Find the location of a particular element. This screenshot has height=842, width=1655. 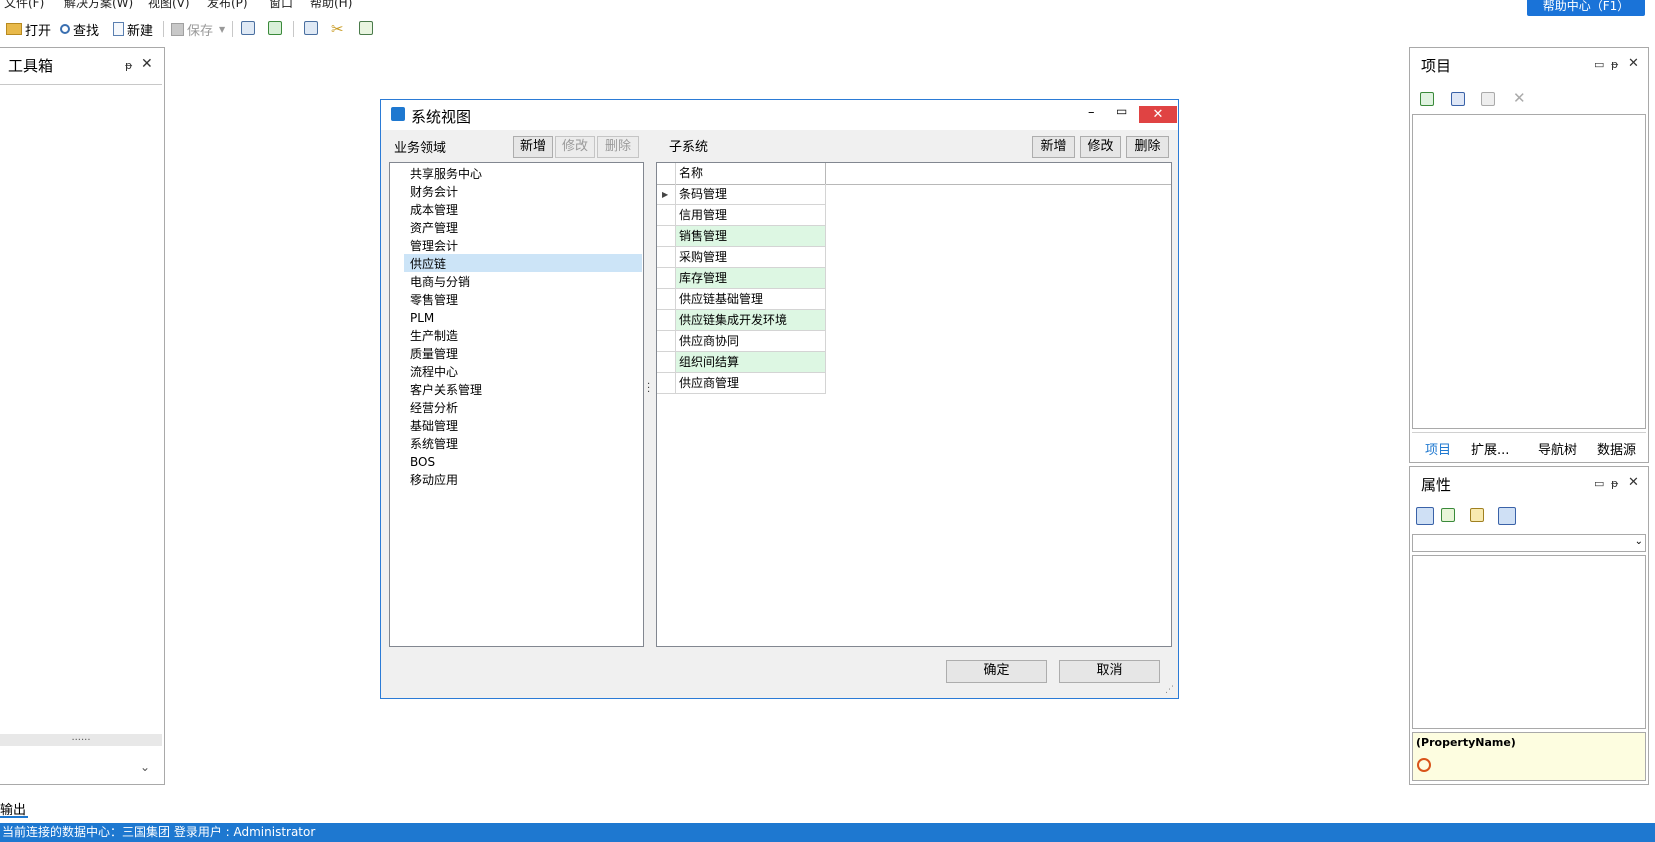

tools-icon: ✂ is located at coordinates (337, 29).